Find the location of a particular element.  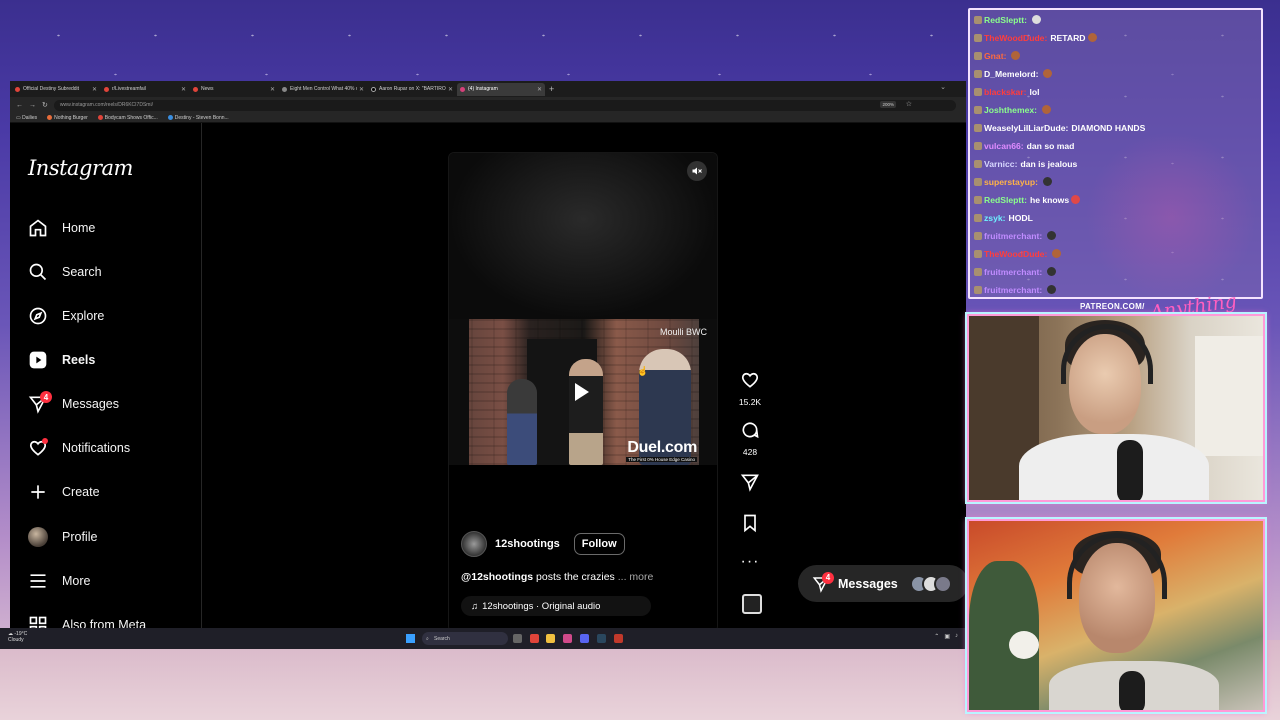

mute-button is located at coordinates (697, 171).